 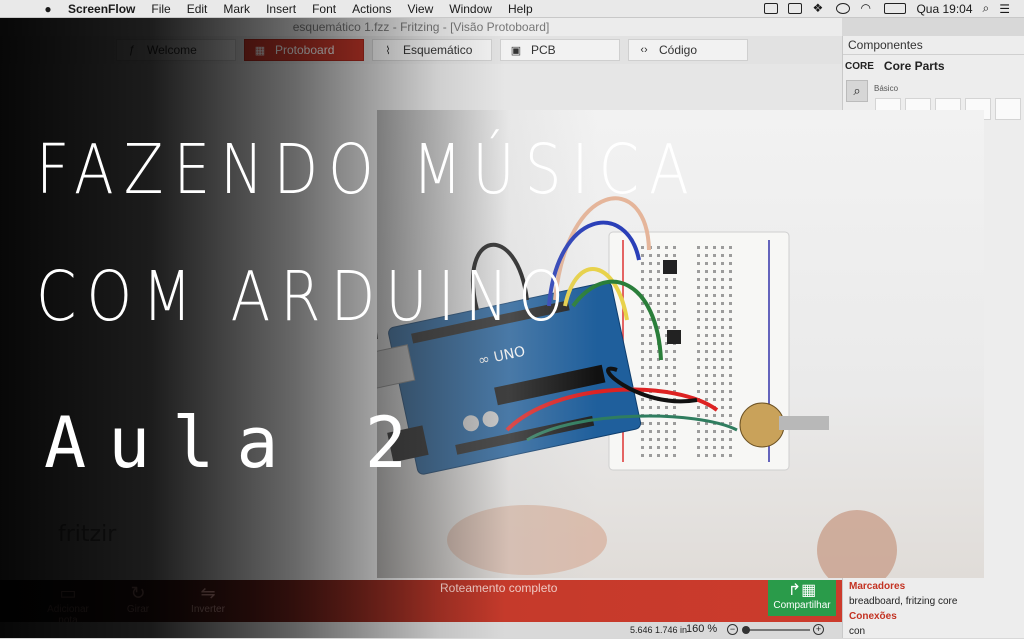 What do you see at coordinates (560, 50) in the screenshot?
I see `tab-pcb: ▣ PCB` at bounding box center [560, 50].